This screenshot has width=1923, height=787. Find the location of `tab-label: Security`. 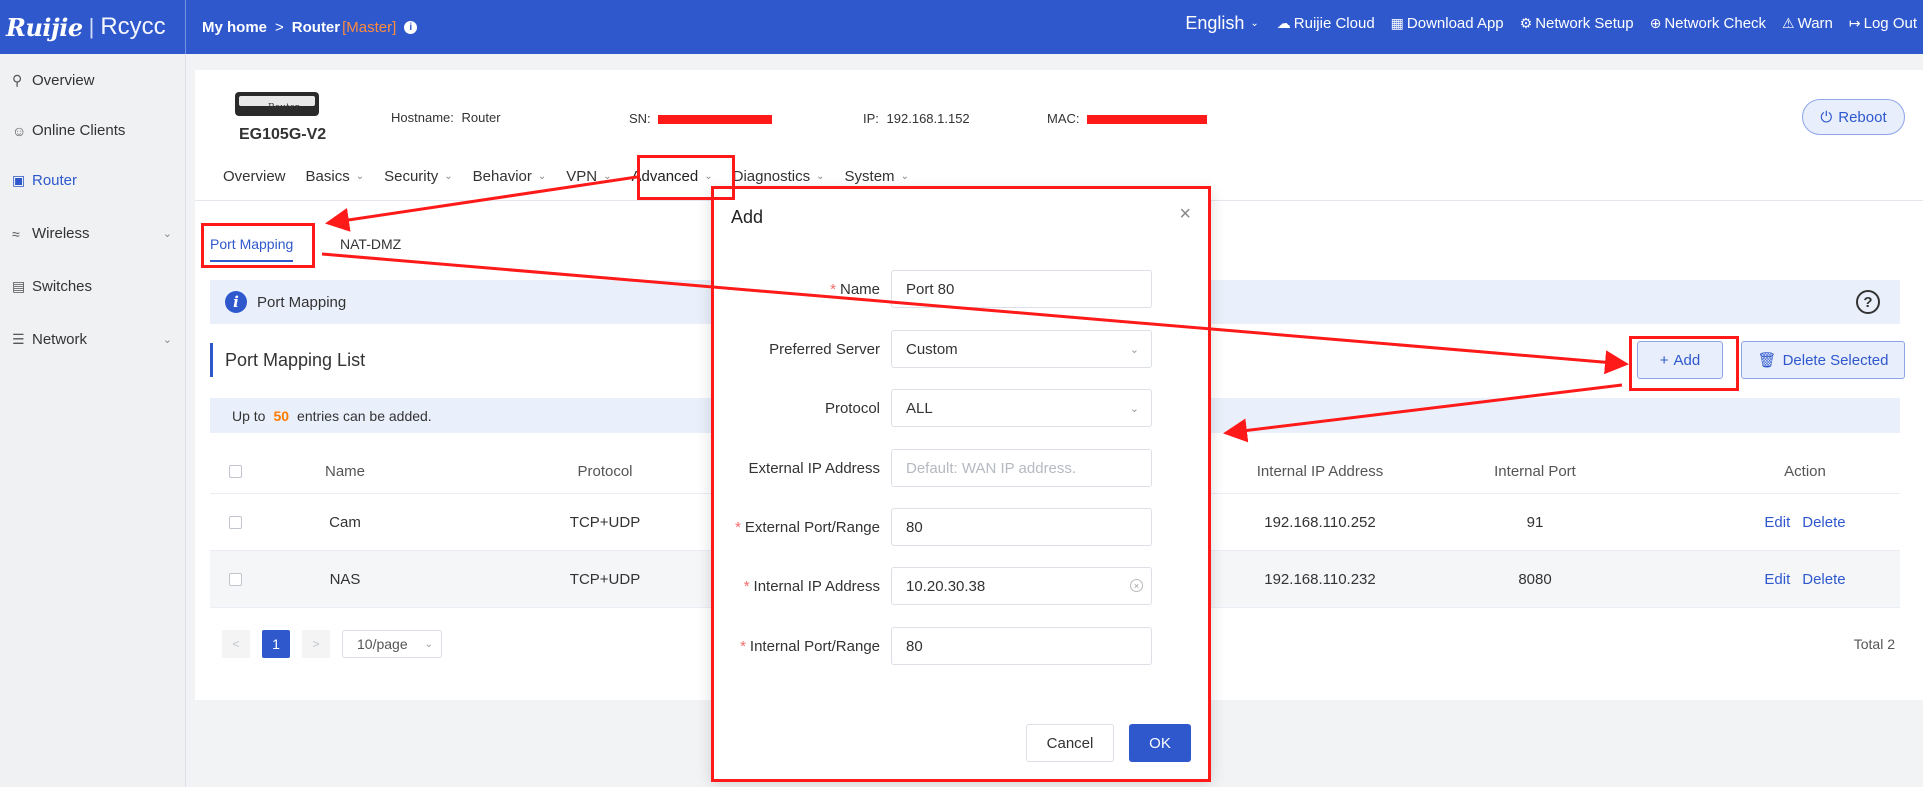

tab-label: Security is located at coordinates (411, 176).